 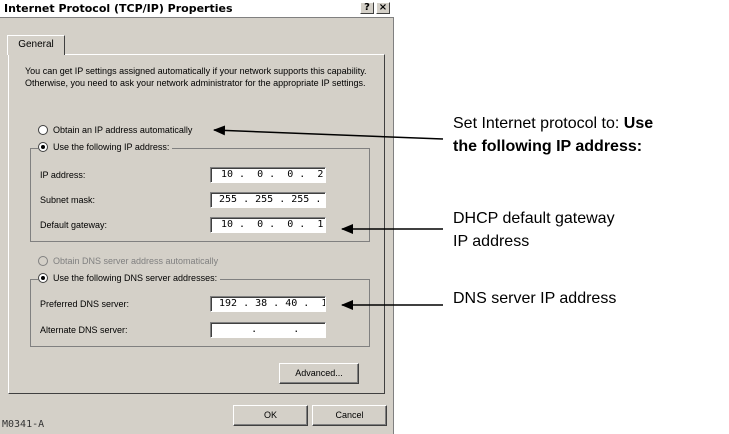 What do you see at coordinates (638, 123) in the screenshot?
I see `ip-mode-callout-bold1: Use` at bounding box center [638, 123].